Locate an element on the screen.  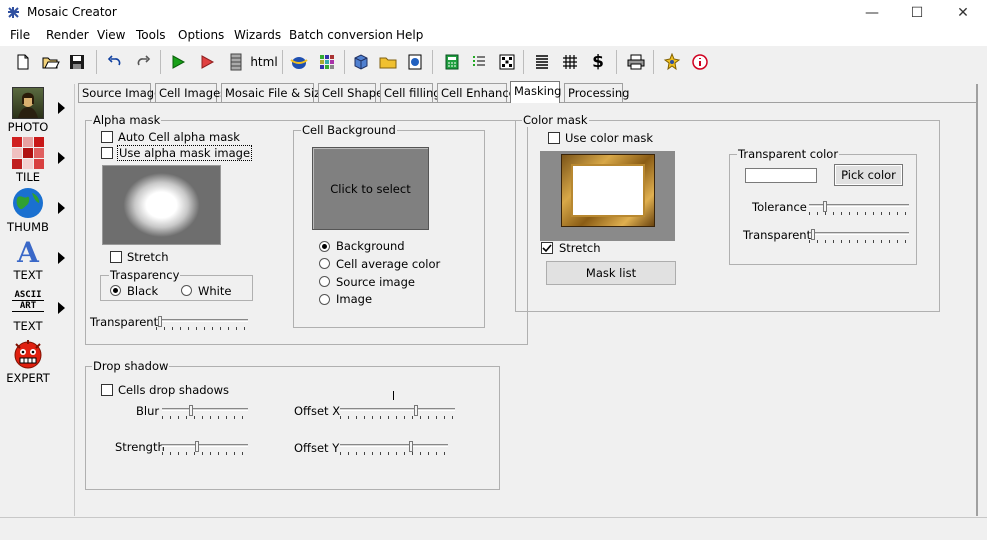
color-transparent-label: Transparent is located at coordinates (777, 235).